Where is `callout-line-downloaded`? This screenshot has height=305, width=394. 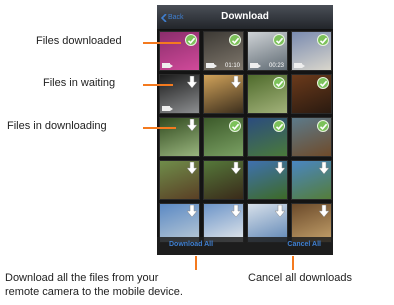 callout-line-downloaded is located at coordinates (162, 43).